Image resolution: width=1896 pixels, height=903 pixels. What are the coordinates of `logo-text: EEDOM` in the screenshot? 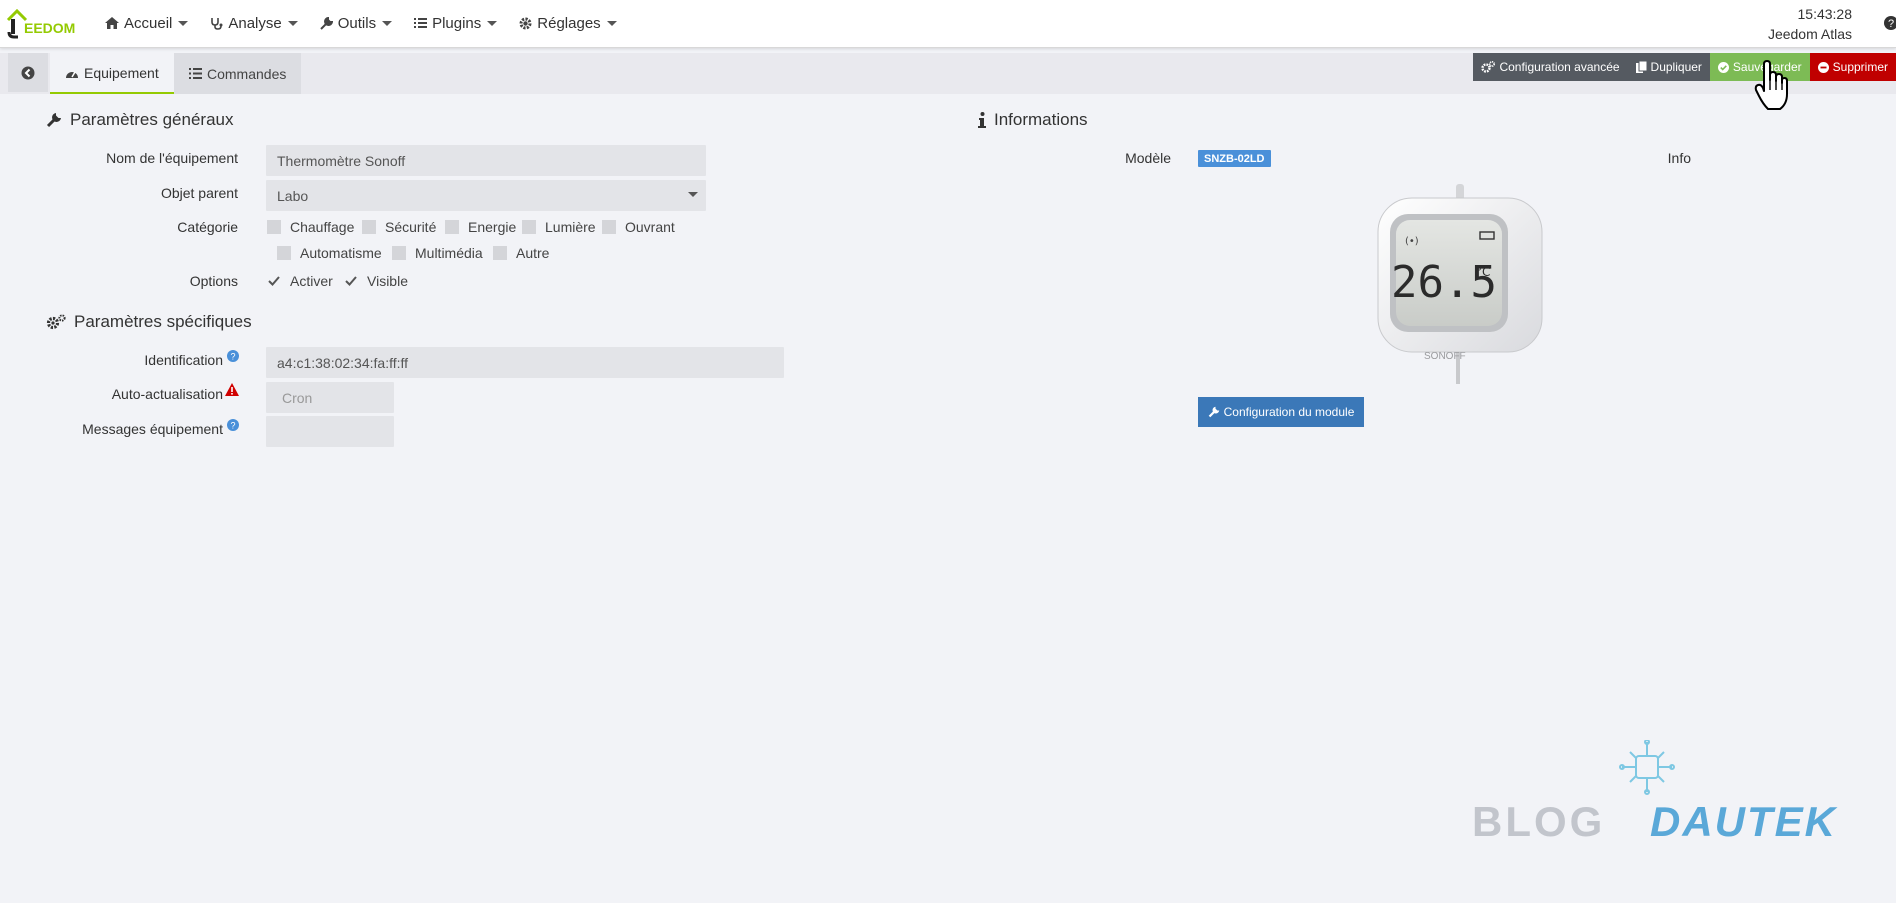 It's located at (49, 28).